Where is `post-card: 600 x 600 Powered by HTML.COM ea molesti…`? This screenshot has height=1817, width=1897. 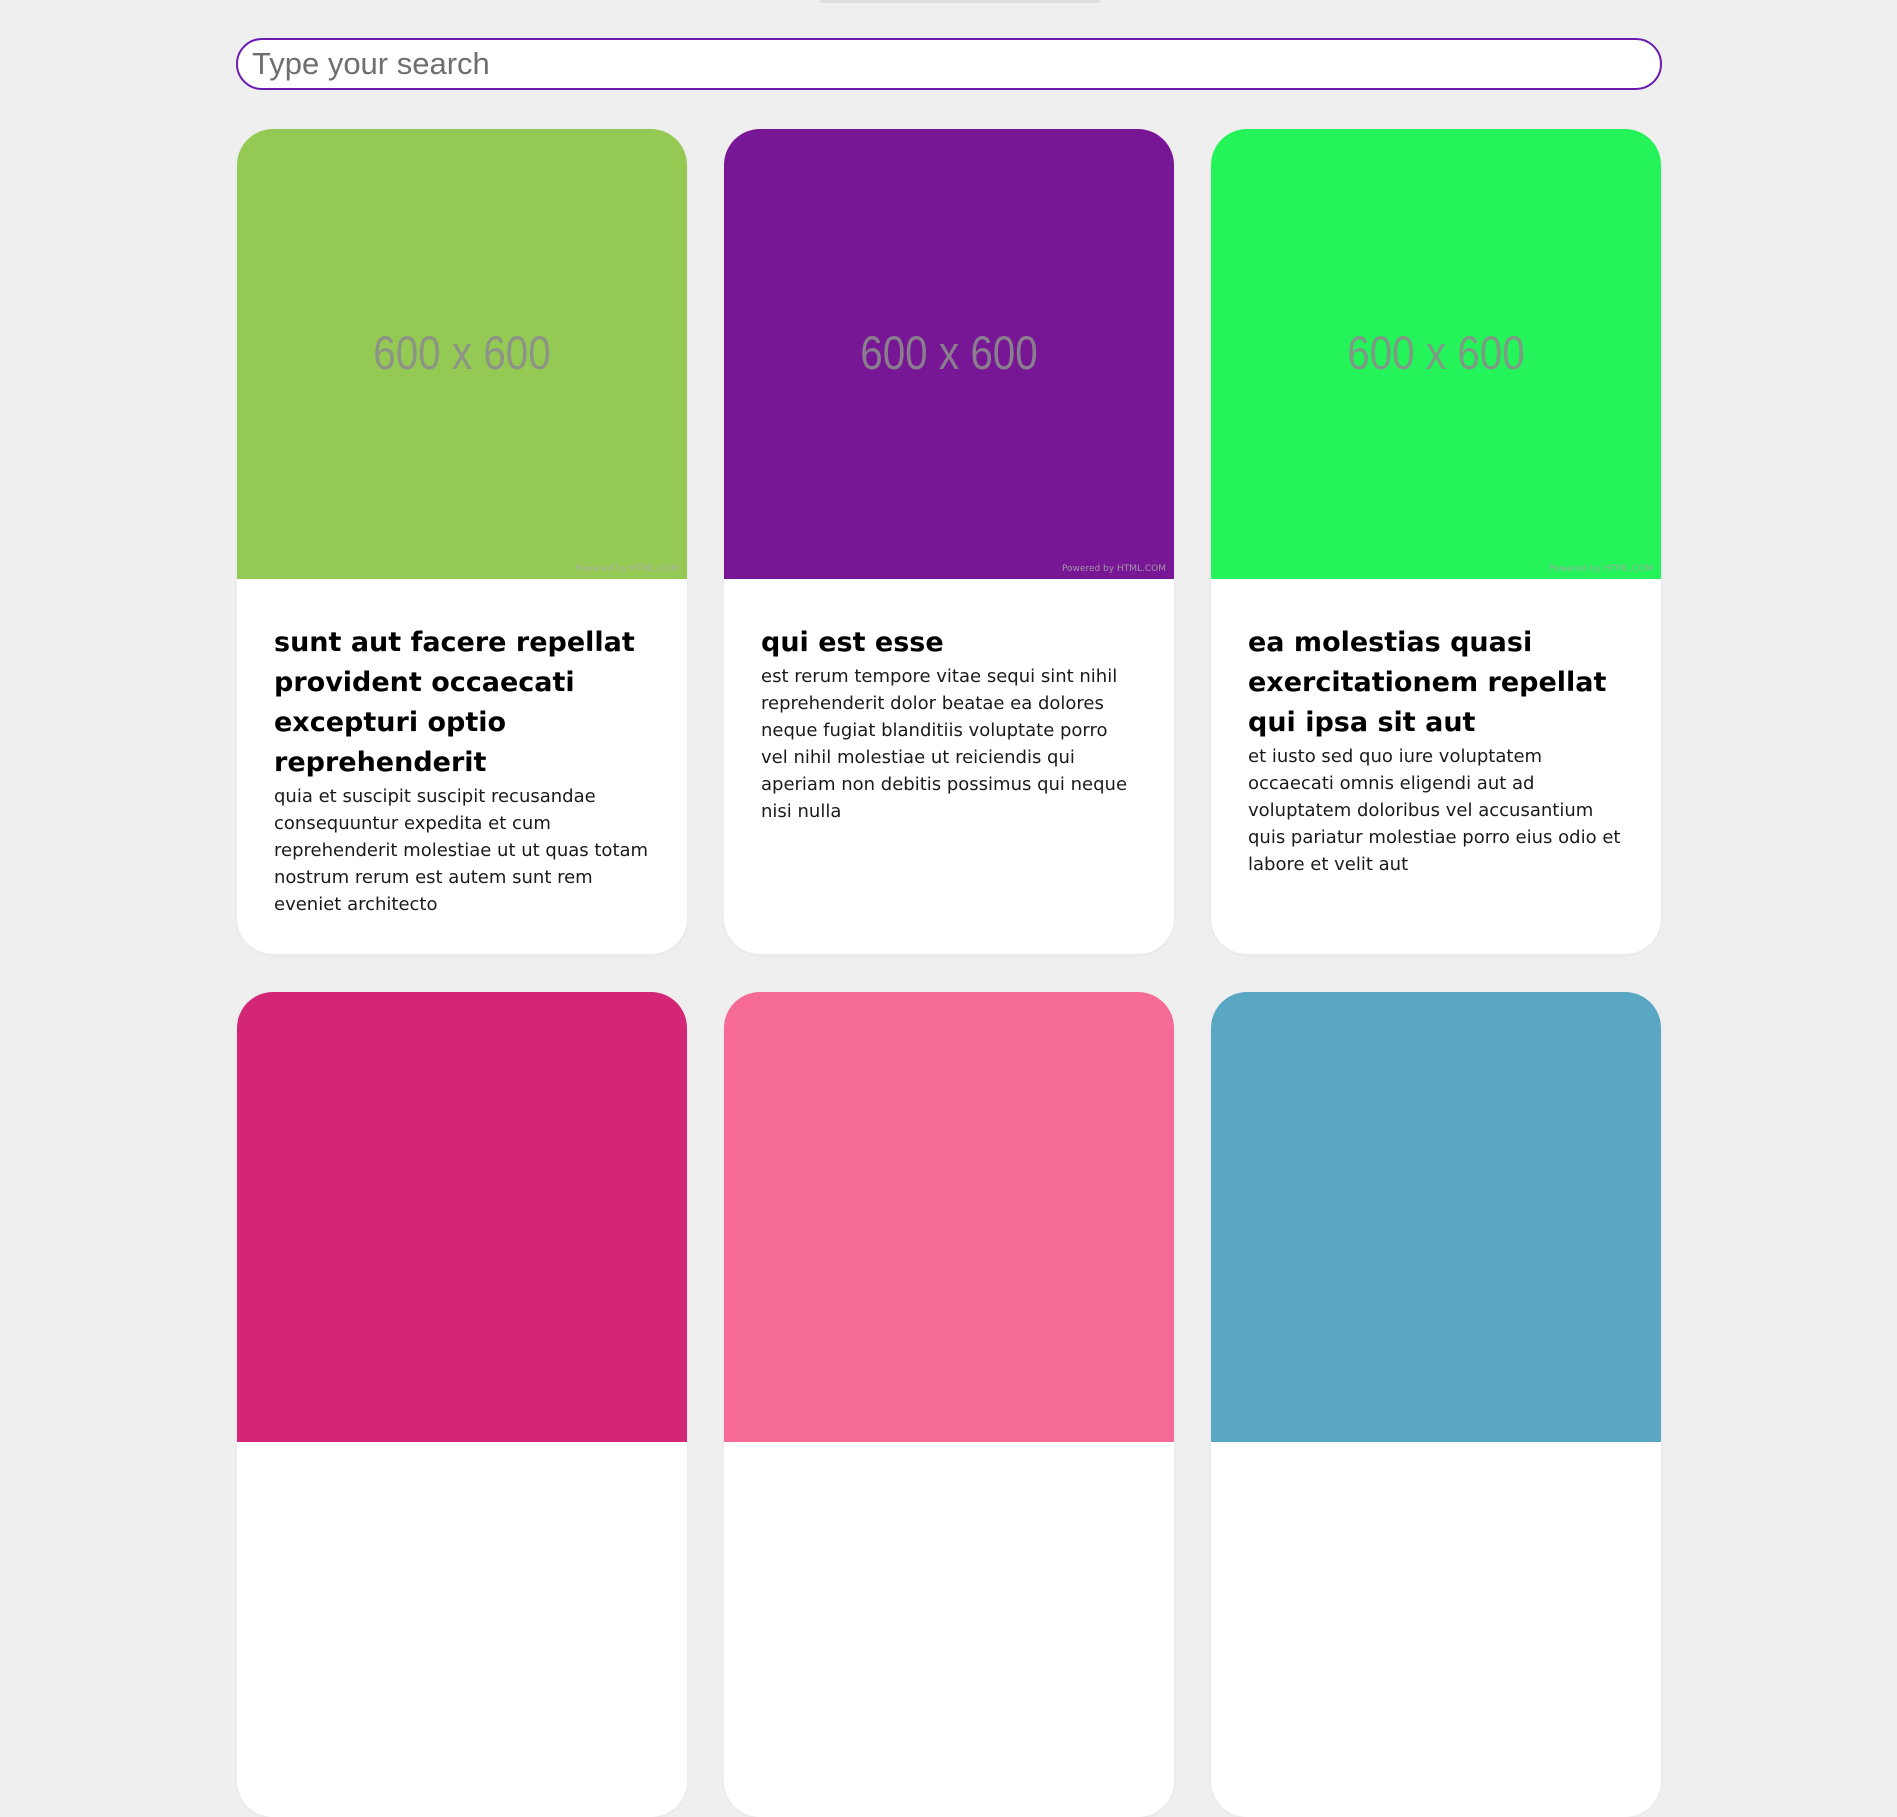
post-card: 600 x 600 Powered by HTML.COM ea molesti… is located at coordinates (1436, 541).